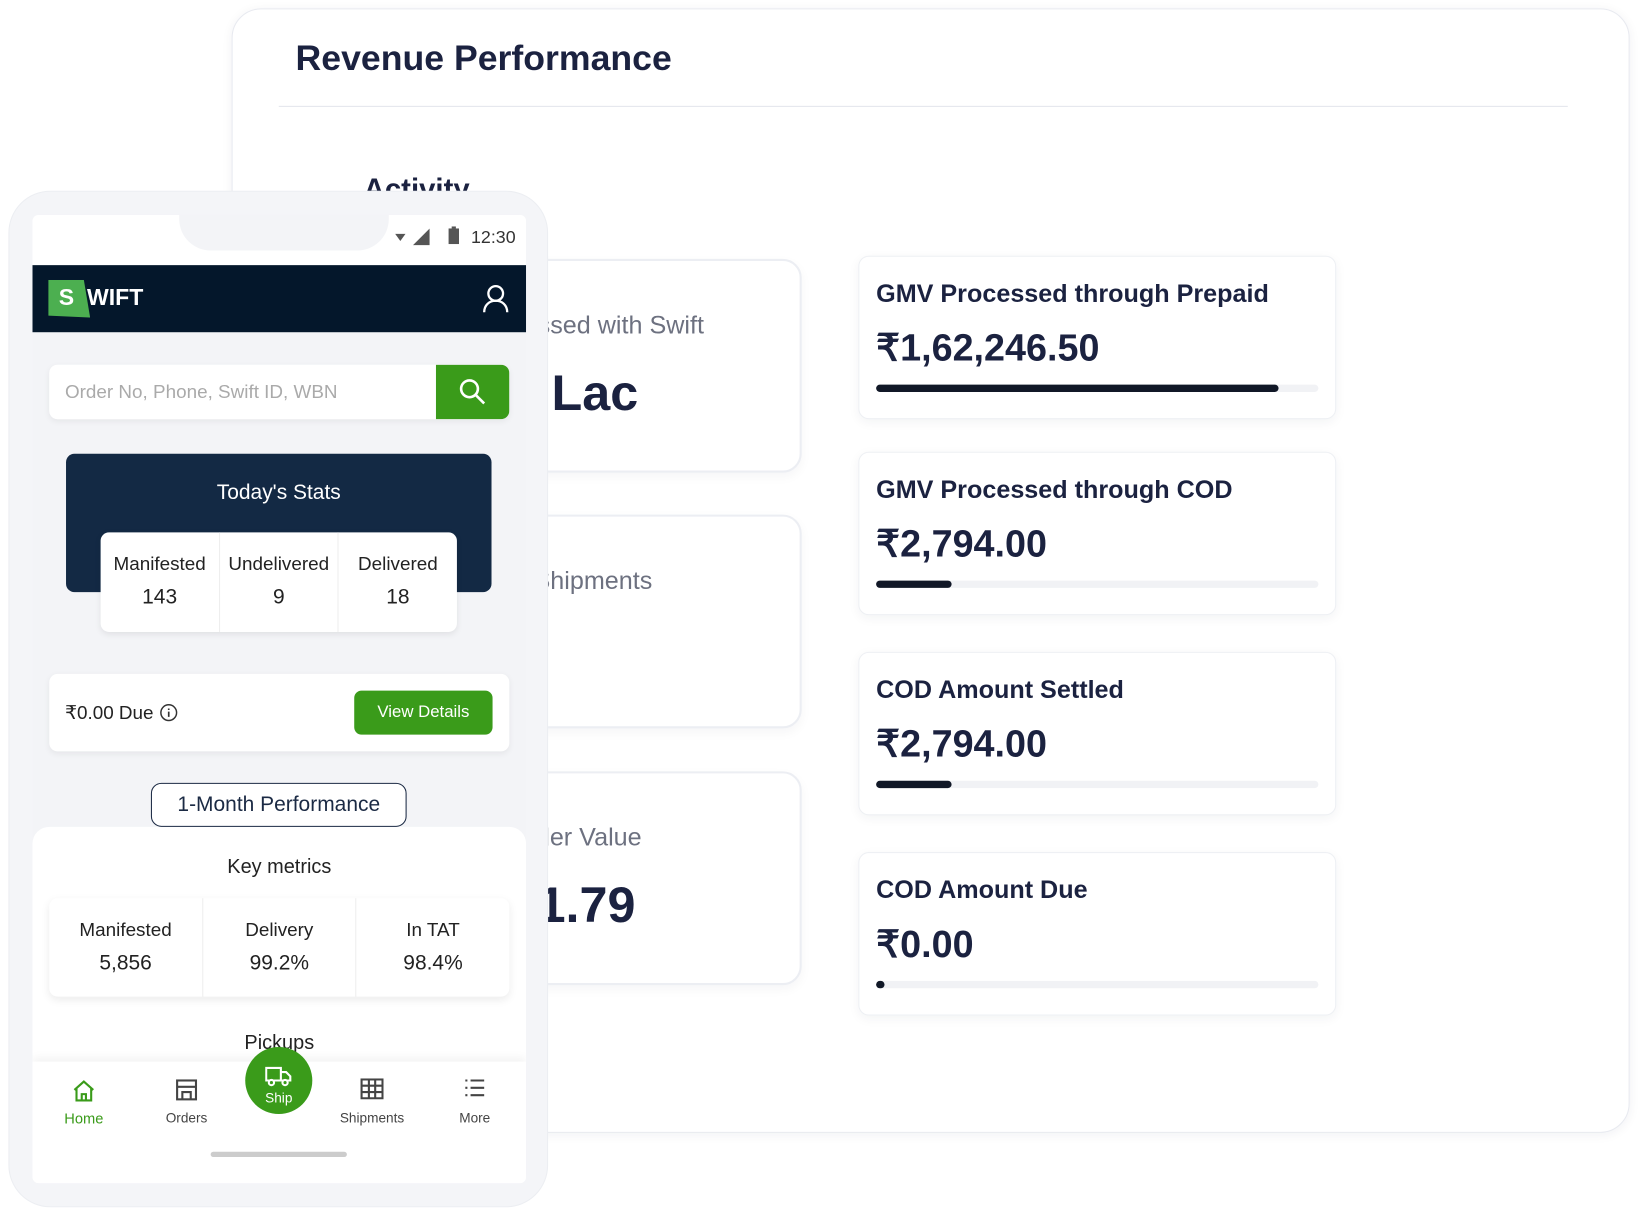 The image size is (1641, 1212). What do you see at coordinates (421, 237) in the screenshot?
I see `signal-icon` at bounding box center [421, 237].